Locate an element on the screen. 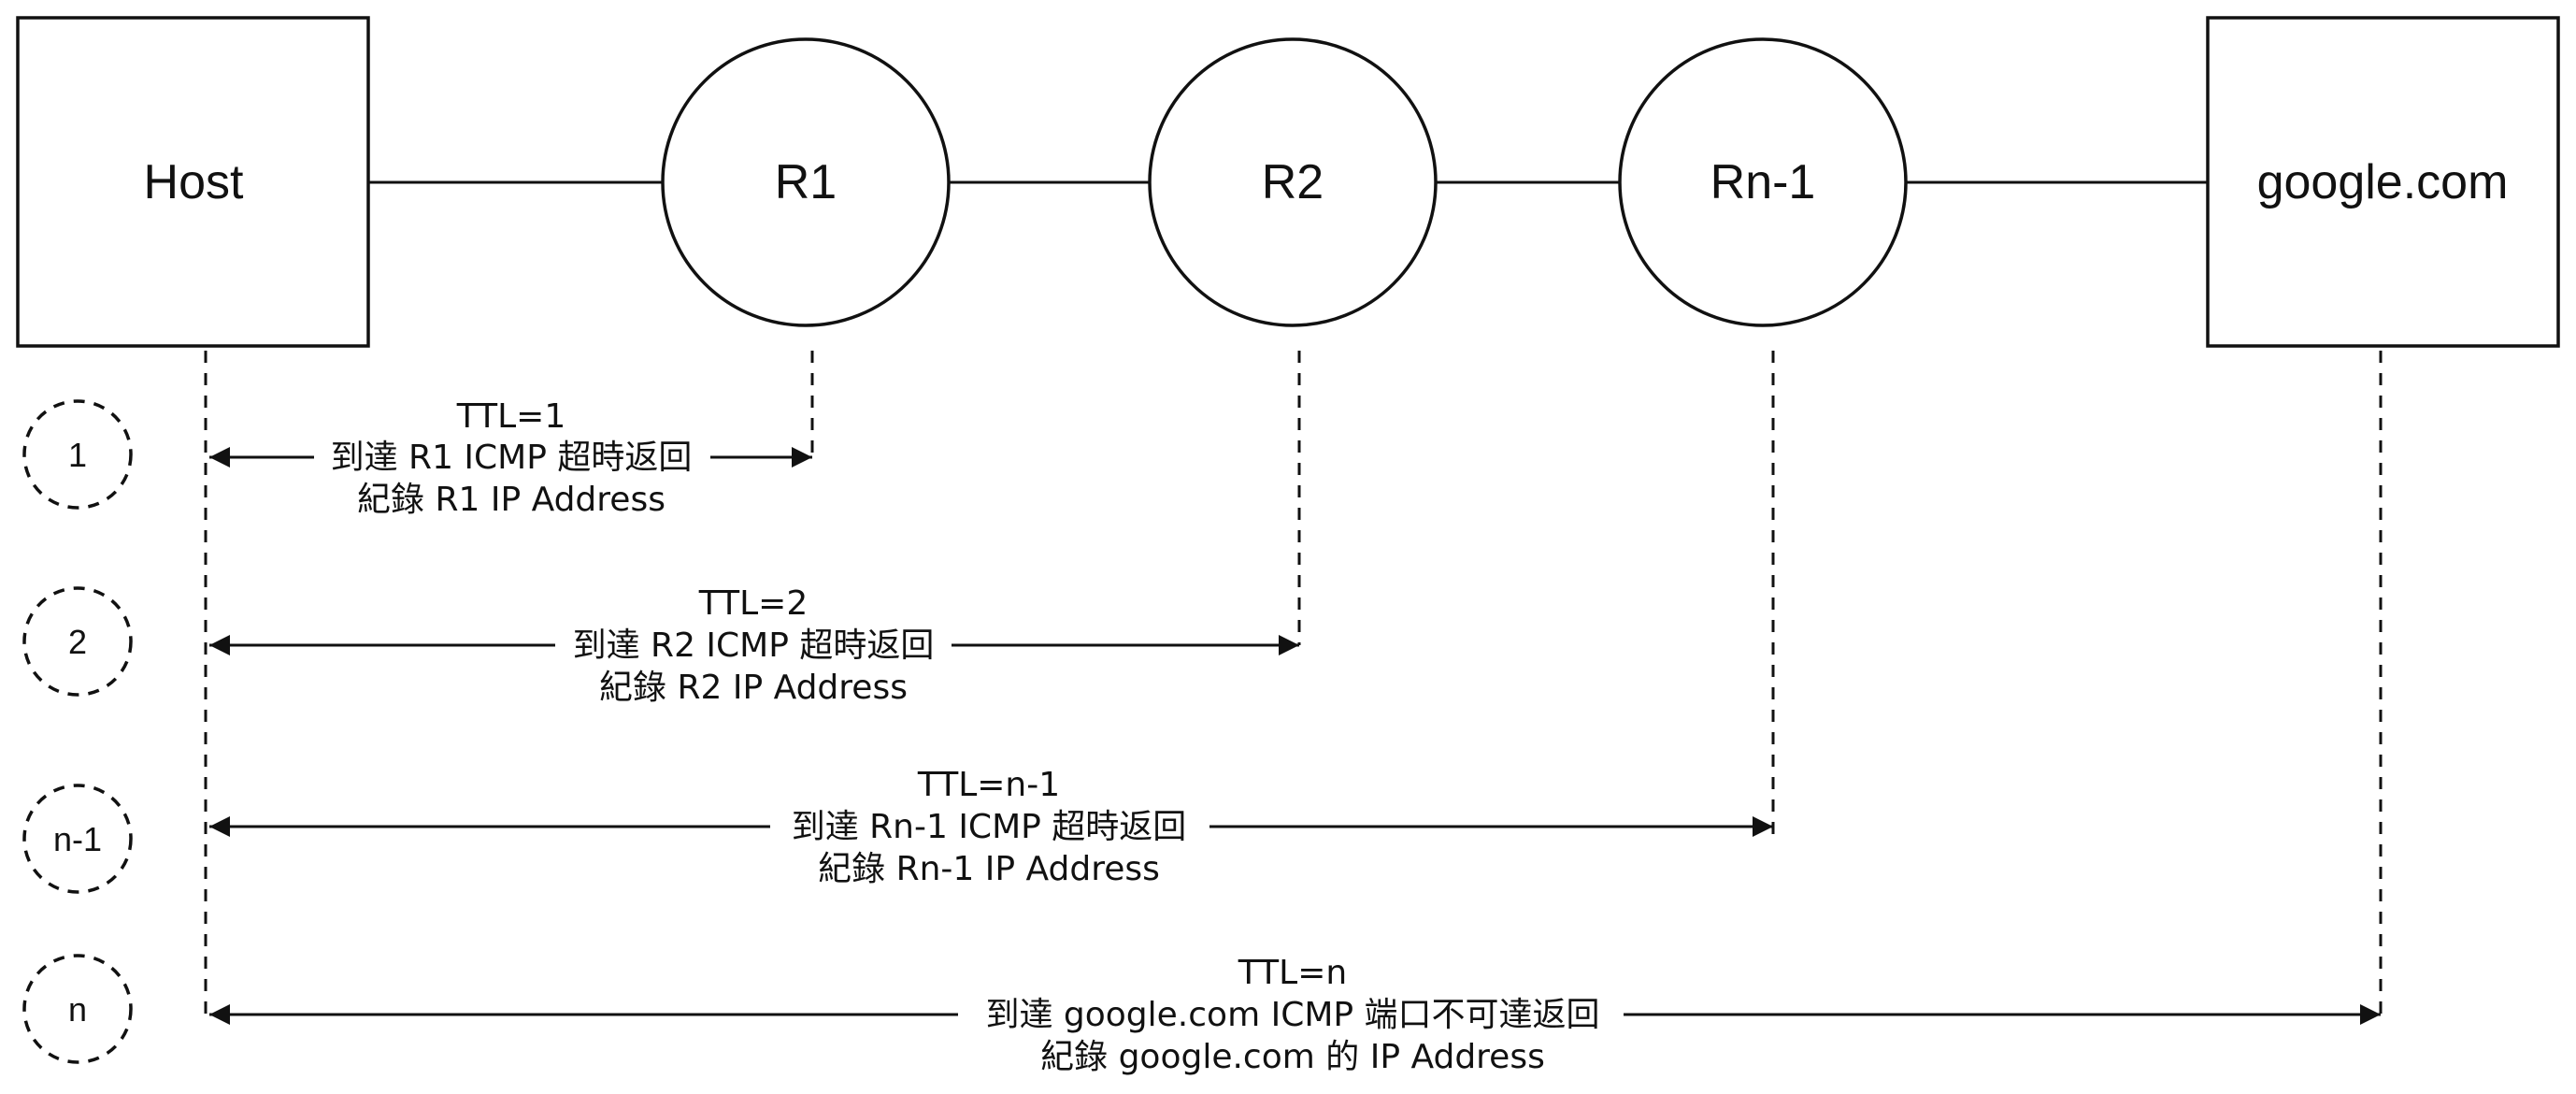 This screenshot has width=2576, height=1094. node-host: Host is located at coordinates (193, 182).